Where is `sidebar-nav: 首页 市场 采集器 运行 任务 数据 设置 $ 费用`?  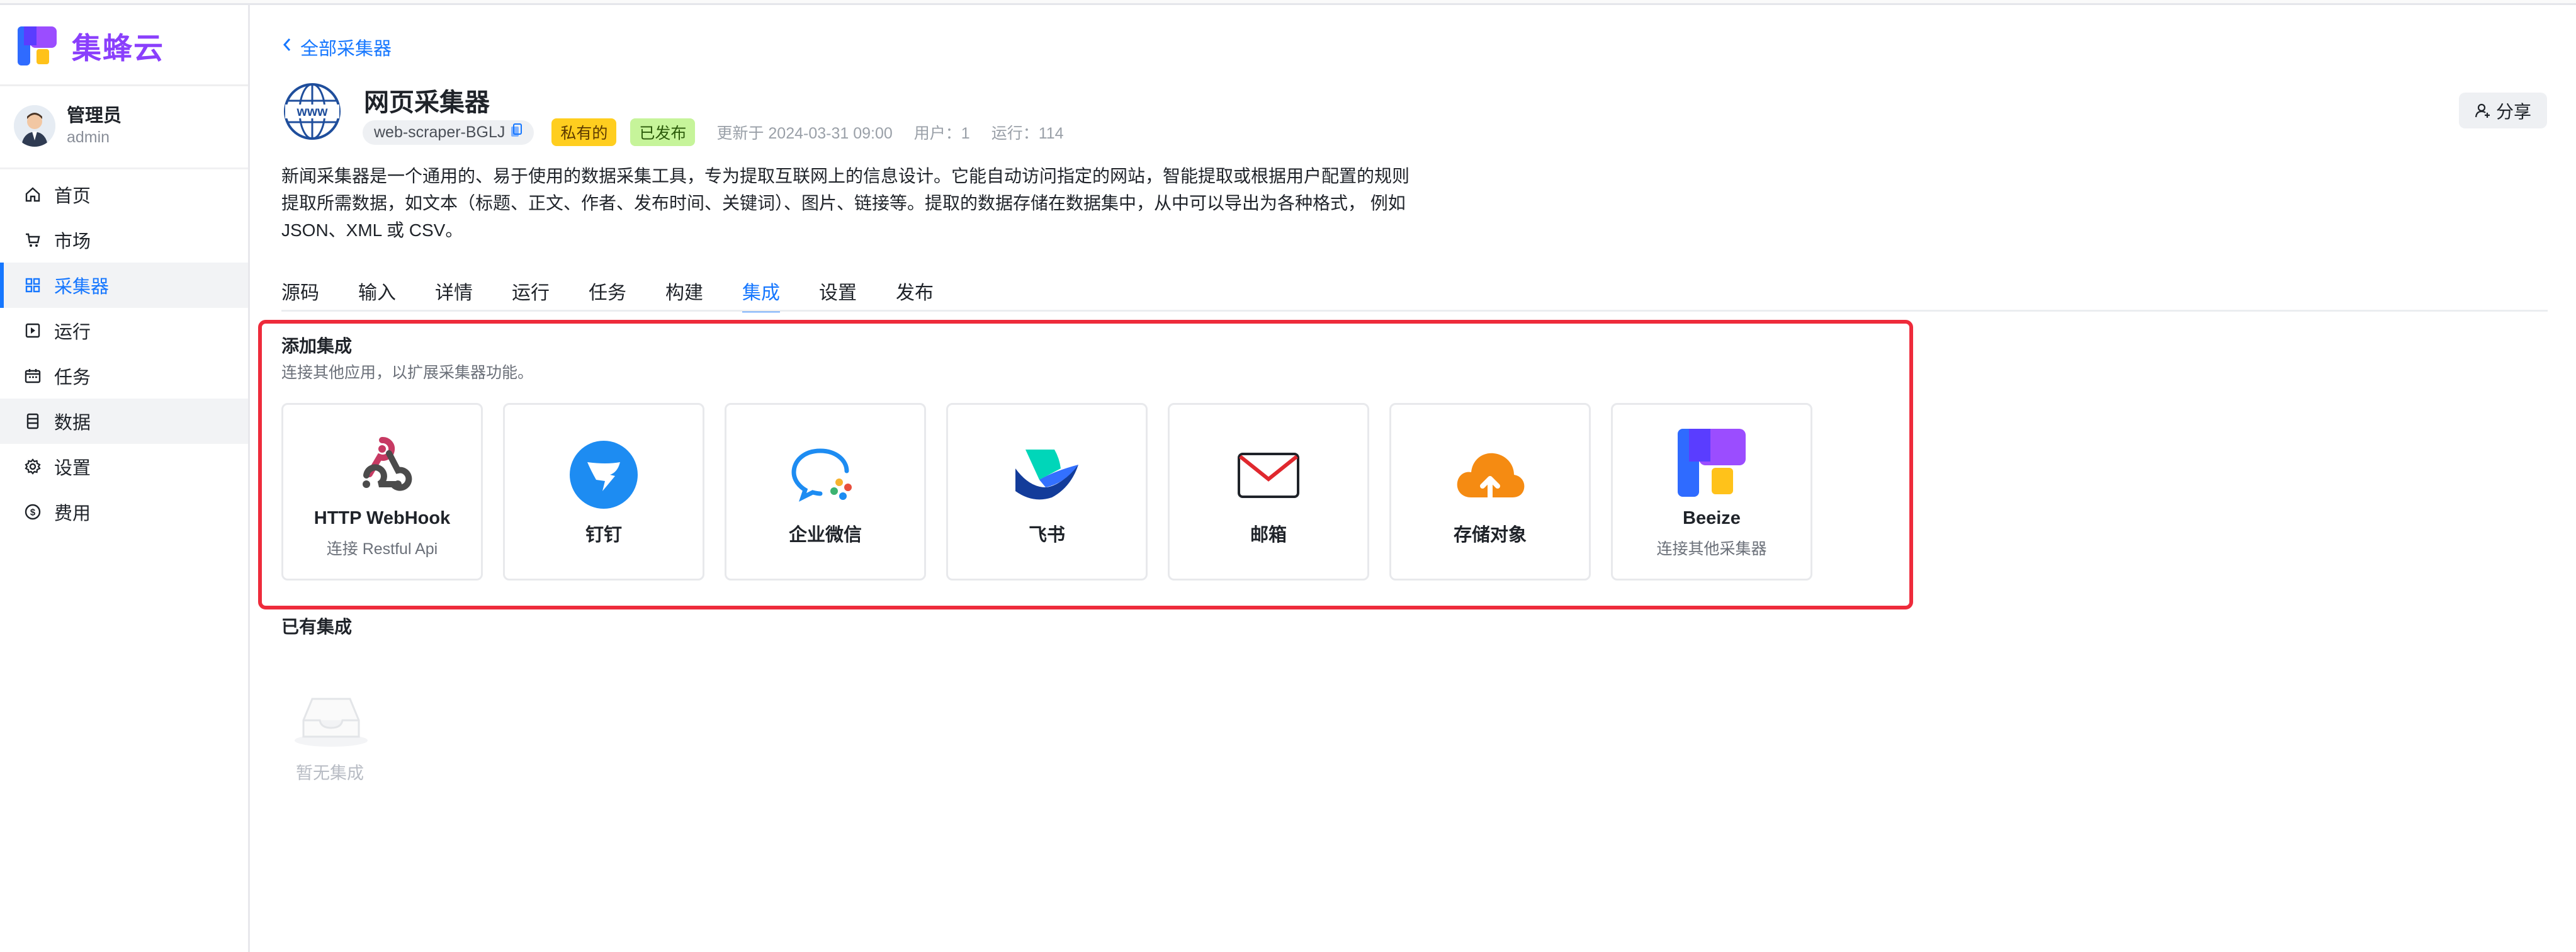
sidebar-nav: 首页 市场 采集器 运行 任务 数据 设置 $ 费用 is located at coordinates (124, 353).